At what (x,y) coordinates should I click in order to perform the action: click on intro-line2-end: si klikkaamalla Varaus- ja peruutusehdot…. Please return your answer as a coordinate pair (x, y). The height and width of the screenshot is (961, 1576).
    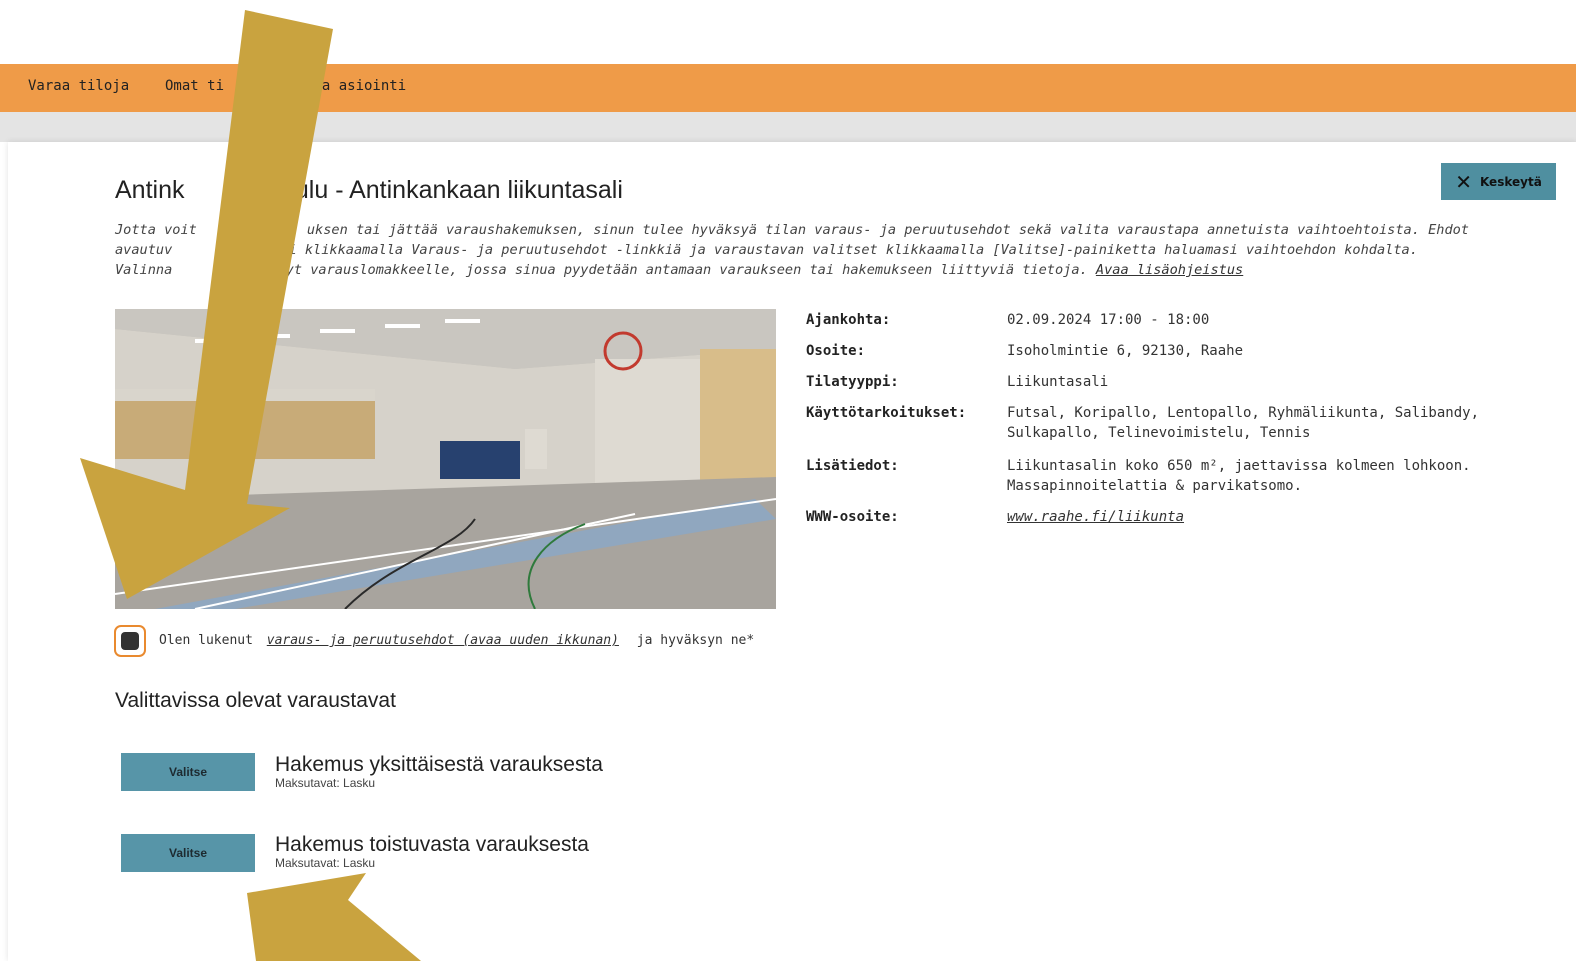
    Looking at the image, I should click on (849, 250).